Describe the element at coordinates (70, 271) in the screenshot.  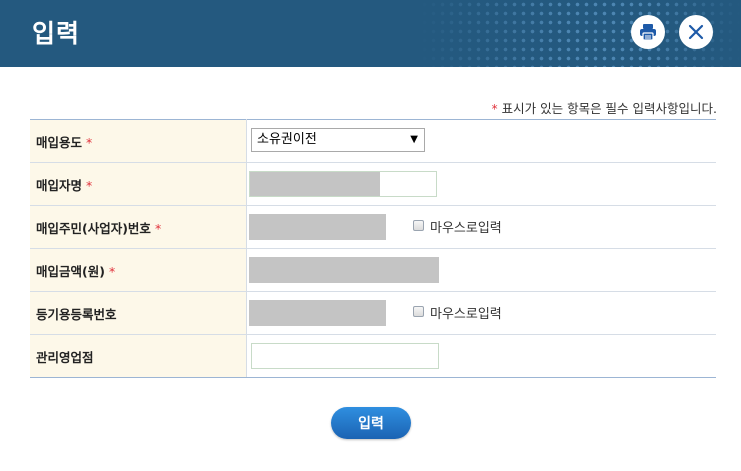
I see `amount-label: 매입금액(원)` at that location.